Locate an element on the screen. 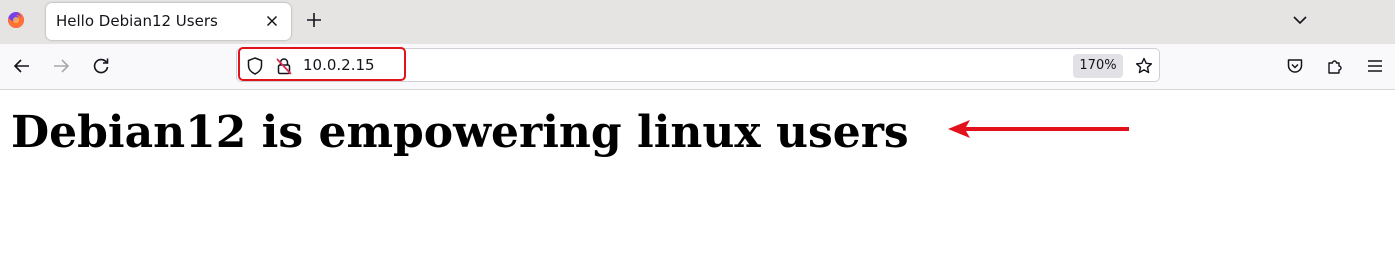 The width and height of the screenshot is (1395, 263). page-heading: Debian12 is empowering linux users is located at coordinates (460, 132).